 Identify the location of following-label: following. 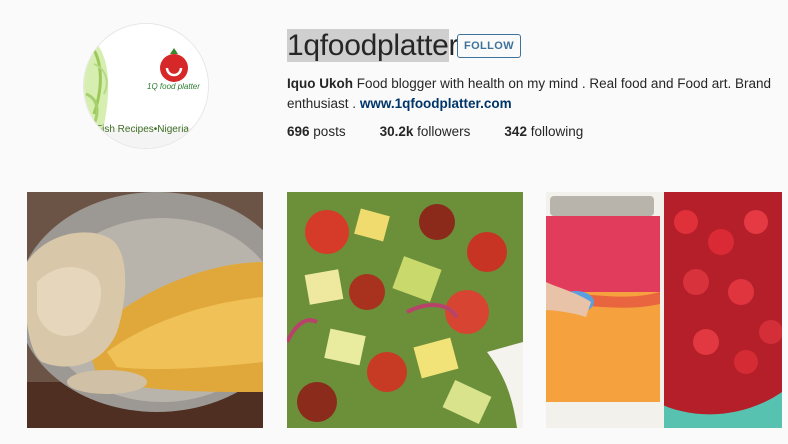
(557, 131).